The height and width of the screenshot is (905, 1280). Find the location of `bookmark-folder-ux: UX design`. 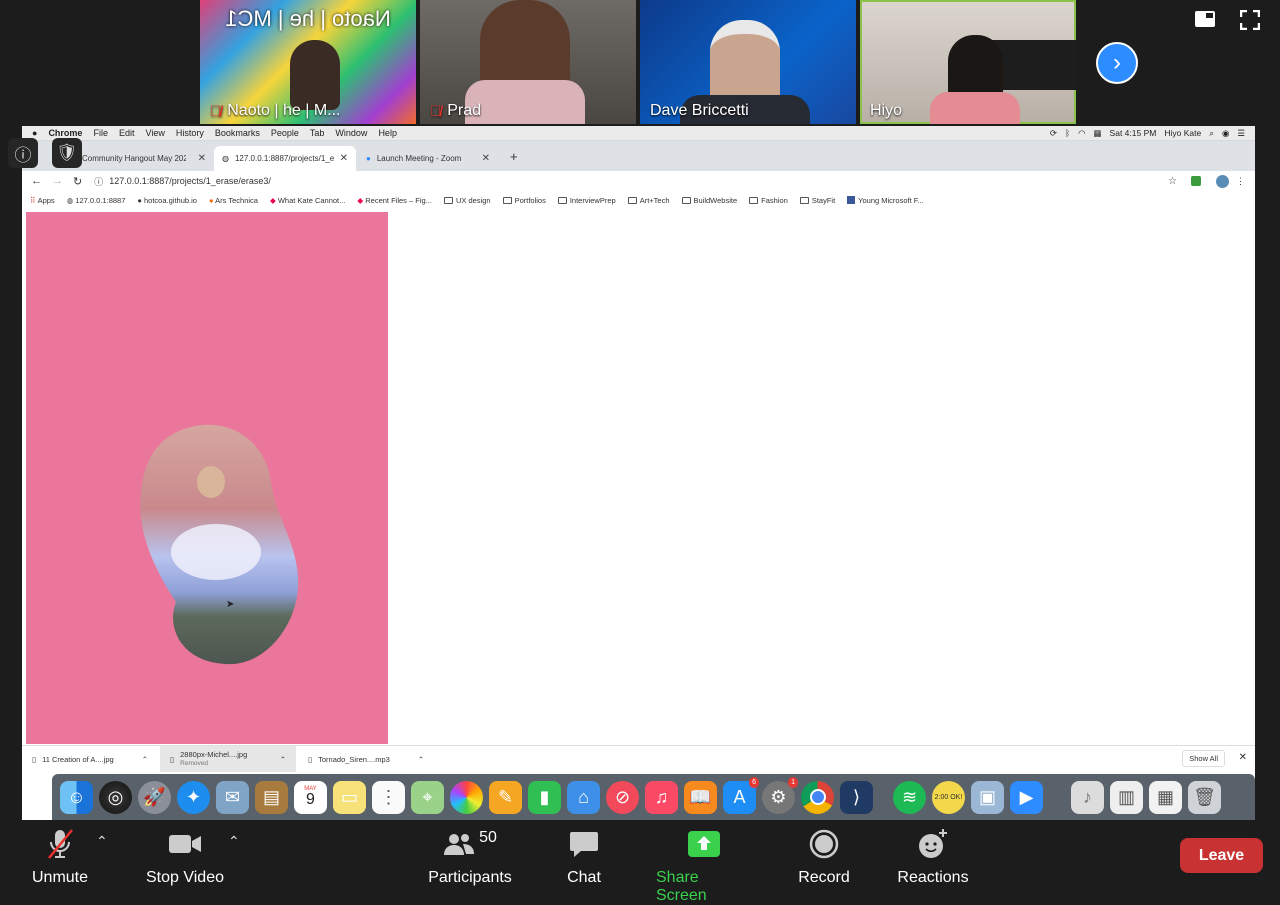

bookmark-folder-ux: UX design is located at coordinates (467, 200).